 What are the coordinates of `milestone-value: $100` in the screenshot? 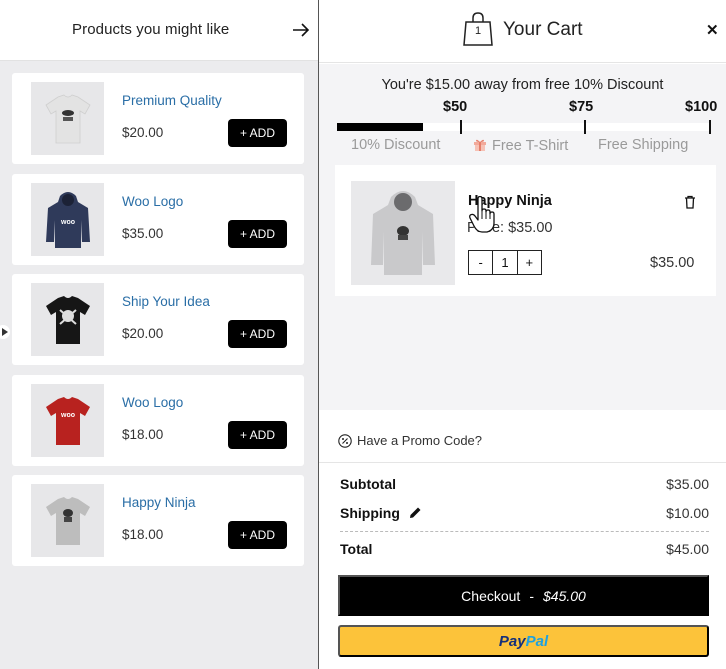 It's located at (701, 107).